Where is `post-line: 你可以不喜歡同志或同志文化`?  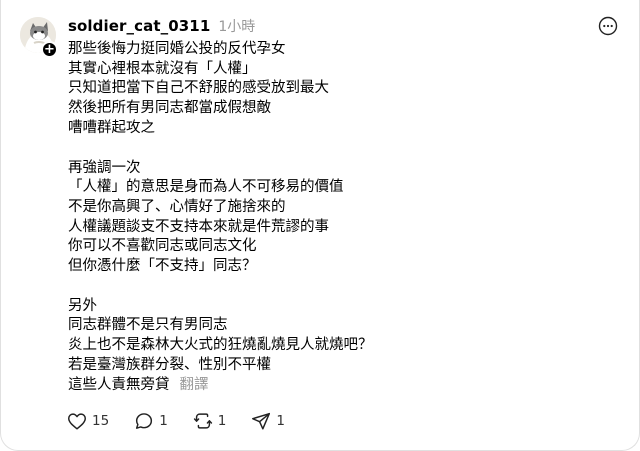
post-line: 你可以不喜歡同志或同志文化 is located at coordinates (162, 246).